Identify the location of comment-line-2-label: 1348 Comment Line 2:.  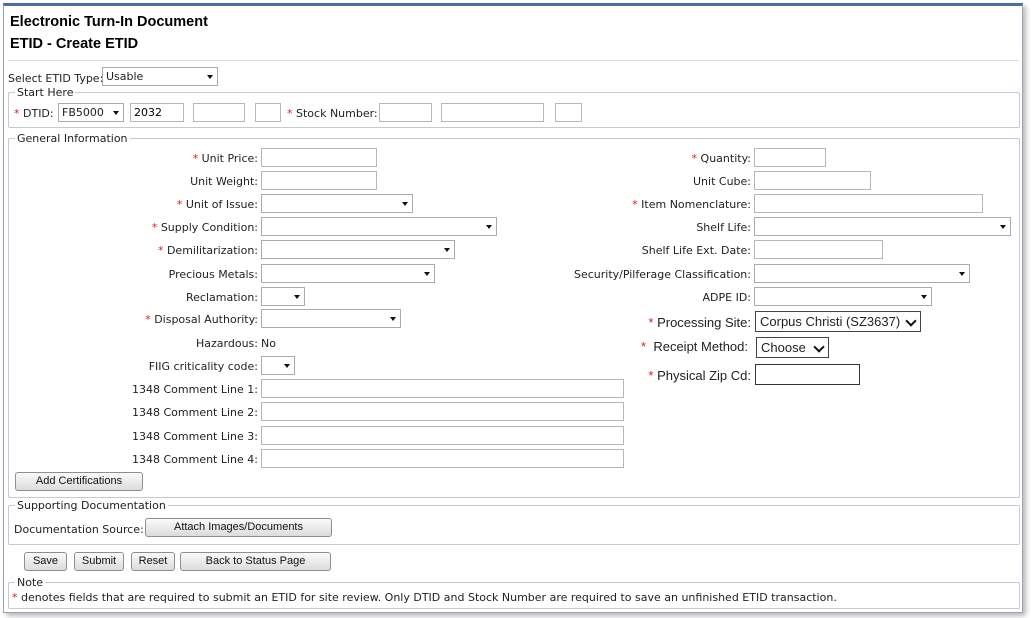
(194, 412).